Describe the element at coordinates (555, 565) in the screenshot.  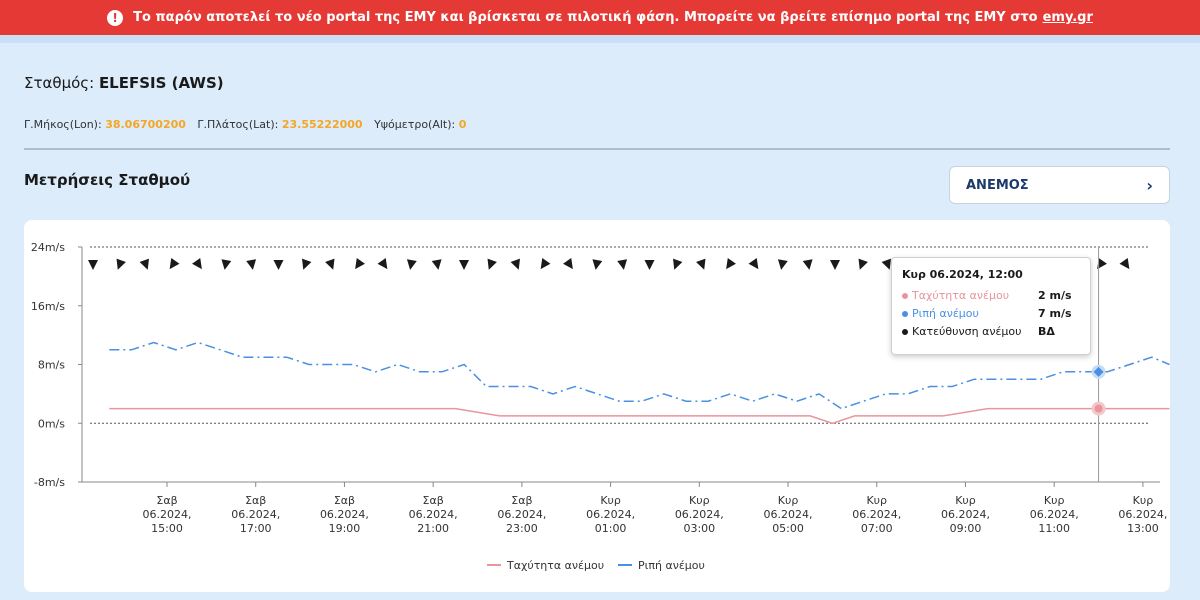
I see `legend-label: Ταχύτητα ανέμου` at that location.